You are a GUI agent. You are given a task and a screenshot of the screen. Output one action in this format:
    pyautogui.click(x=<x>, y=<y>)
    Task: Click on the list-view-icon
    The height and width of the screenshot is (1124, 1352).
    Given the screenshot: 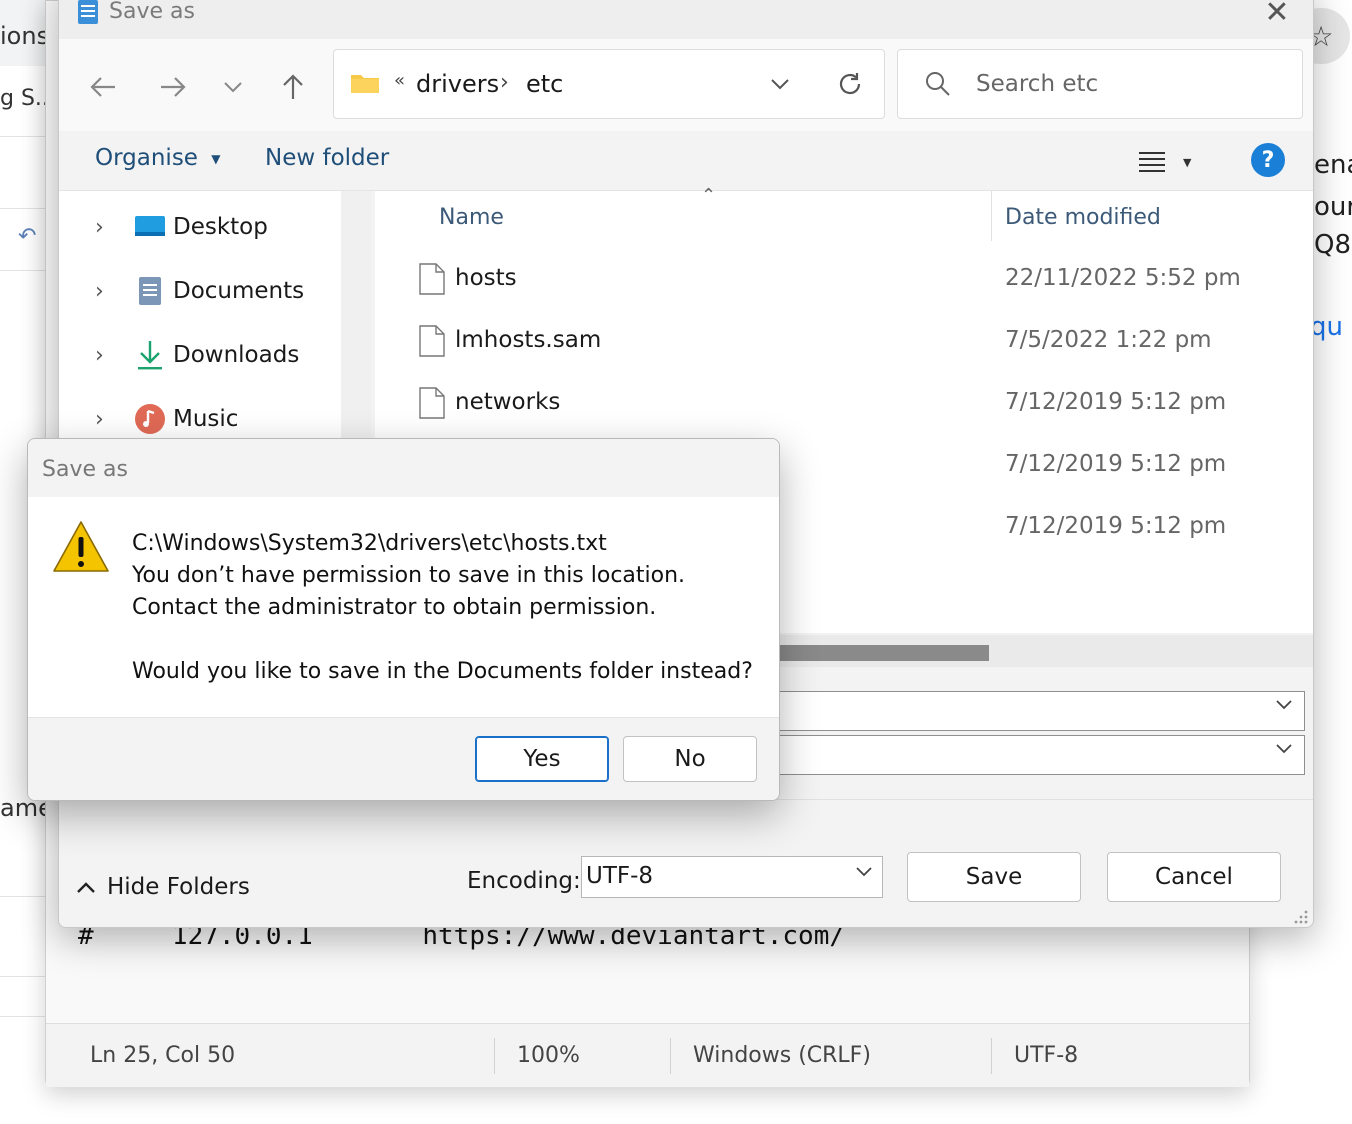 What is the action you would take?
    pyautogui.click(x=1152, y=162)
    